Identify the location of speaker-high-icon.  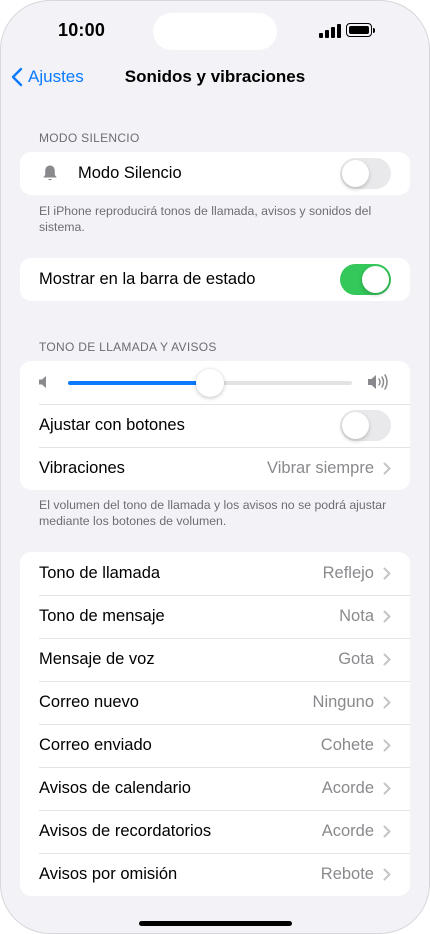
(378, 382).